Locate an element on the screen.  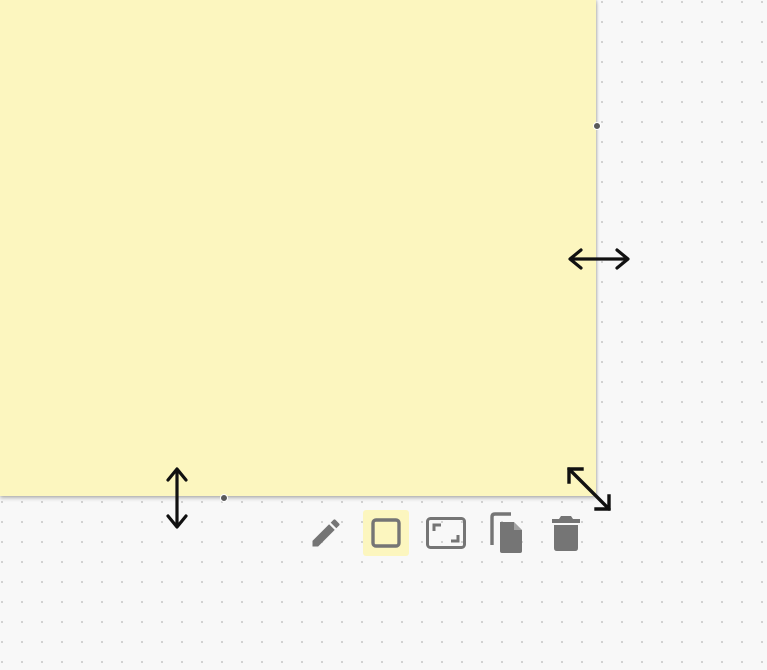
resize-diagonal-handle is located at coordinates (589, 489).